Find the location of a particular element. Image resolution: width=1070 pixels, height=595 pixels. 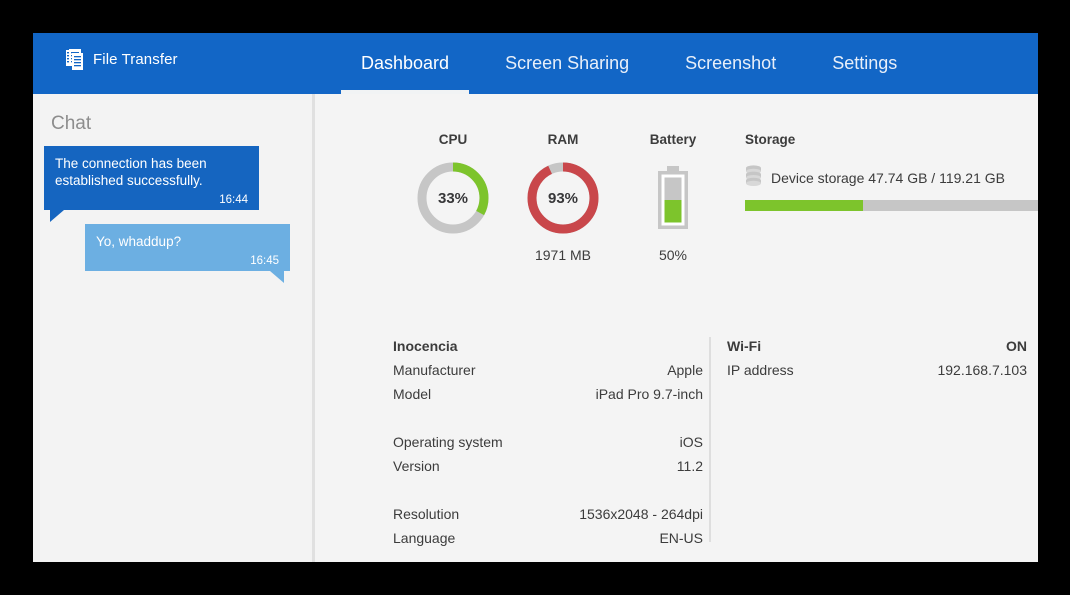

metric-ram-label: RAM is located at coordinates (563, 139).